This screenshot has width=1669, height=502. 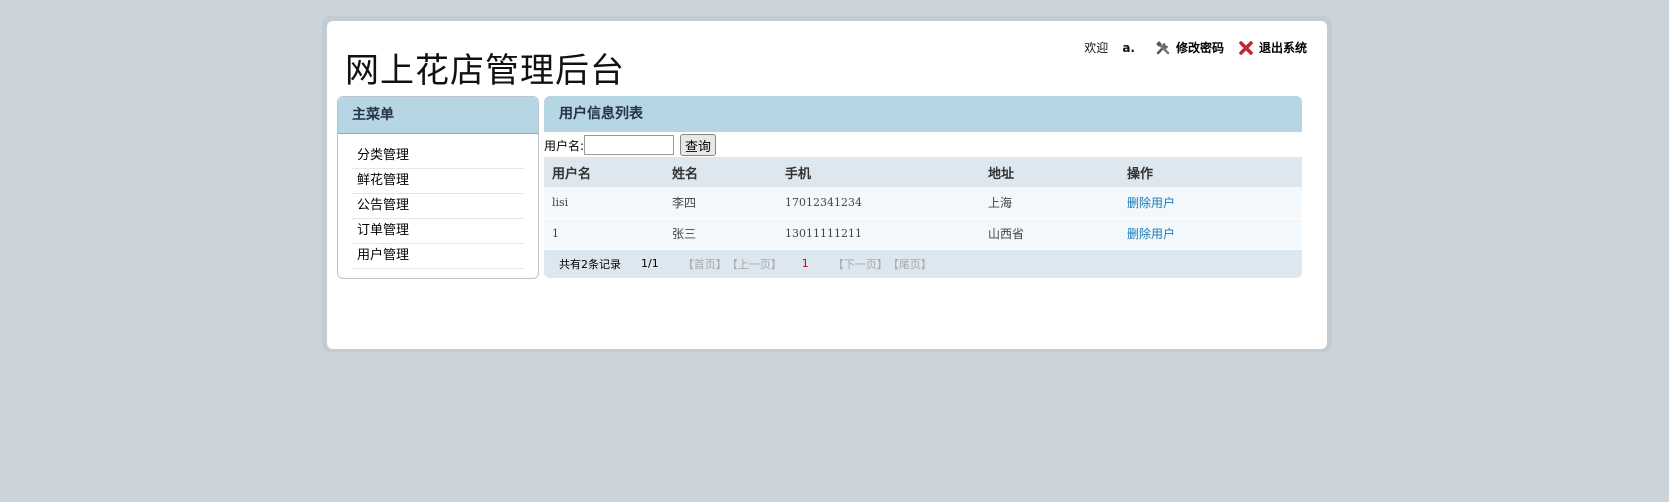 I want to click on username-search-input, so click(x=629, y=145).